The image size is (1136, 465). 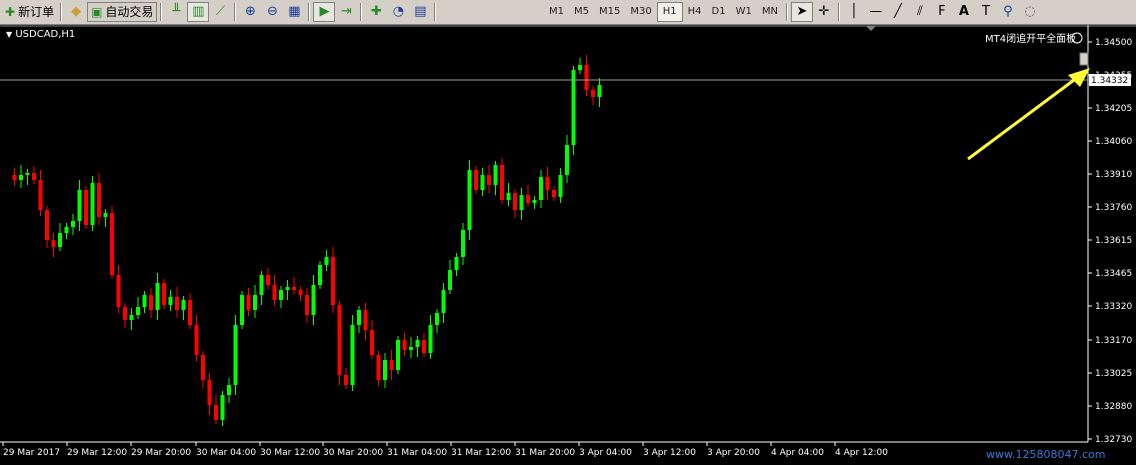 What do you see at coordinates (36, 12) in the screenshot?
I see `new-order-label: 新订单` at bounding box center [36, 12].